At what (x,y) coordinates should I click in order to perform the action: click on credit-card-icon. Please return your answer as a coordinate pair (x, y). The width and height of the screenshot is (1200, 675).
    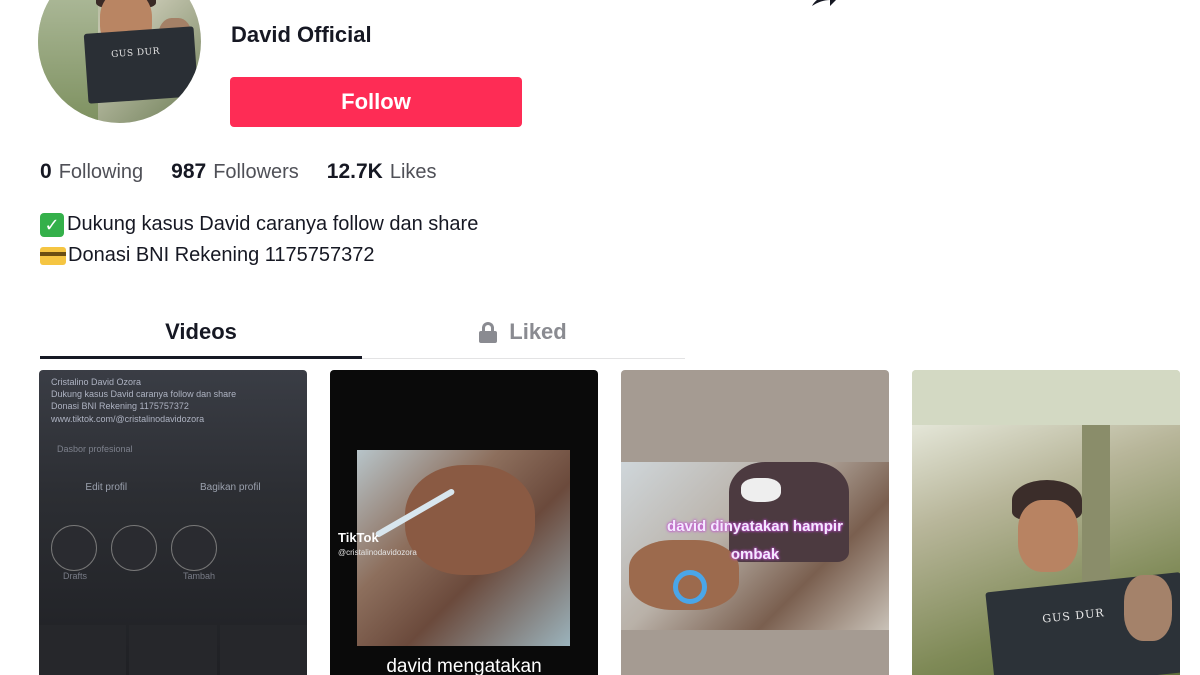
    Looking at the image, I should click on (53, 255).